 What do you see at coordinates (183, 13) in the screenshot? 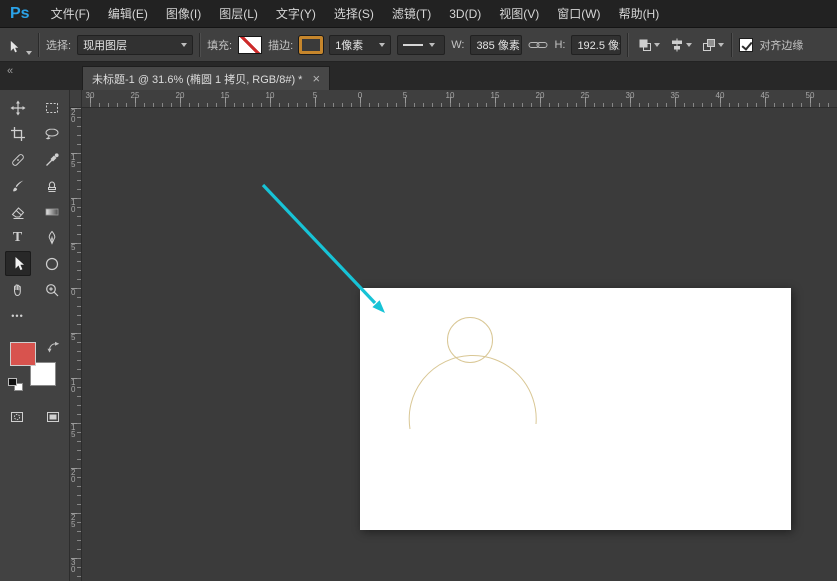
I see `menu-item-image: 图像(I)` at bounding box center [183, 13].